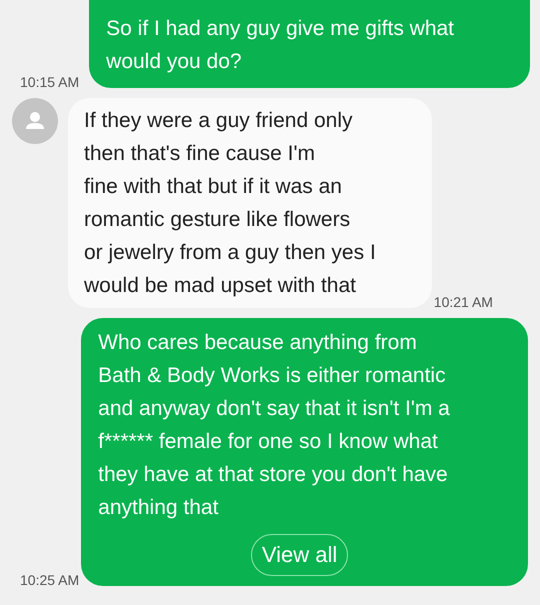 Image resolution: width=540 pixels, height=605 pixels. What do you see at coordinates (299, 555) in the screenshot?
I see `view-all-button: View all` at bounding box center [299, 555].